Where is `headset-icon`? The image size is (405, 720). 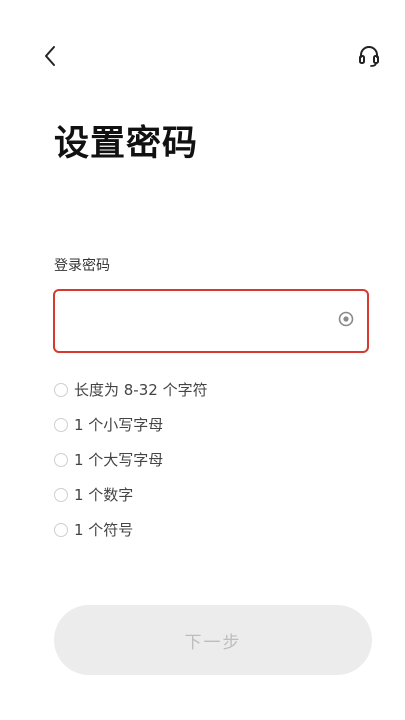
headset-icon is located at coordinates (369, 58).